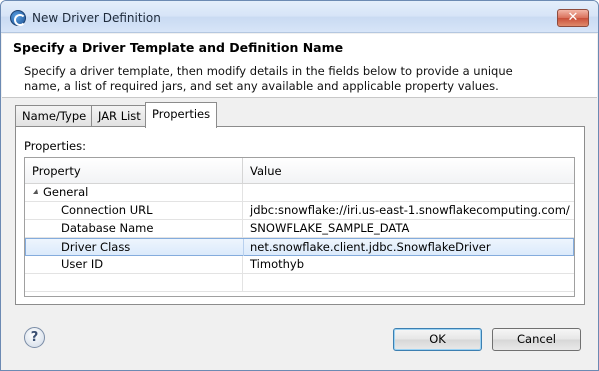 Image resolution: width=599 pixels, height=371 pixels. What do you see at coordinates (410, 264) in the screenshot?
I see `property-value: Timothyb` at bounding box center [410, 264].